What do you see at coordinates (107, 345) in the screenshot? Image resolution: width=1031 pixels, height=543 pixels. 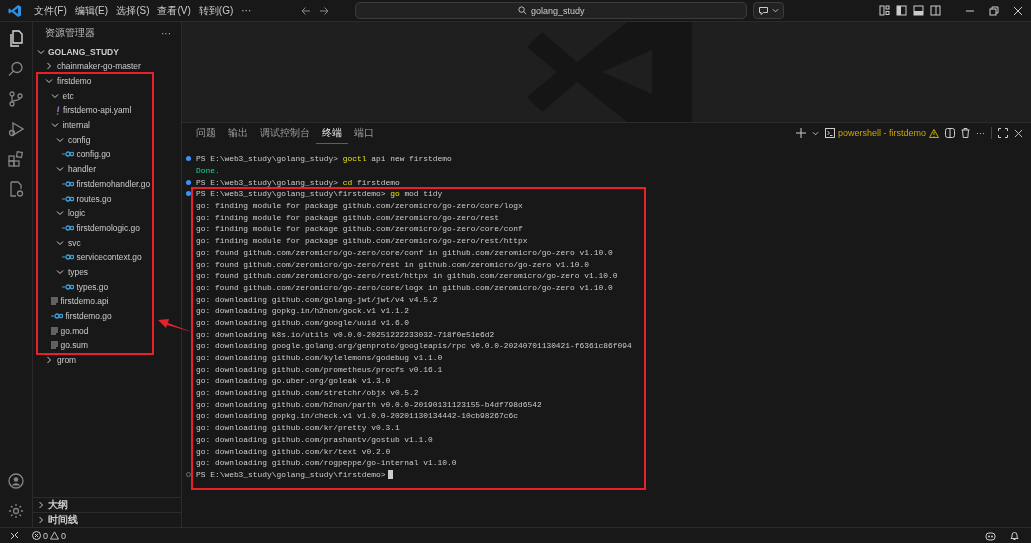 I see `tree-item: go.sum` at bounding box center [107, 345].